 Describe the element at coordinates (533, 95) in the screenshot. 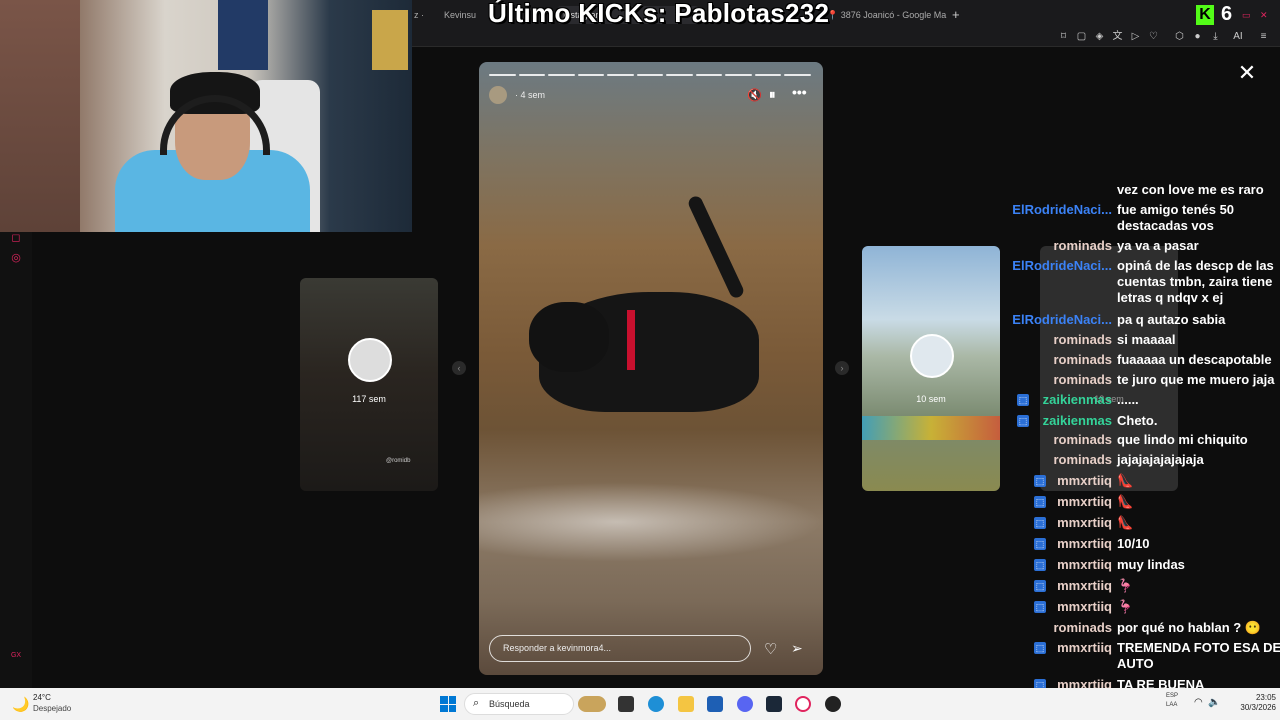

I see `story-time-ago-text: 4 sem` at that location.